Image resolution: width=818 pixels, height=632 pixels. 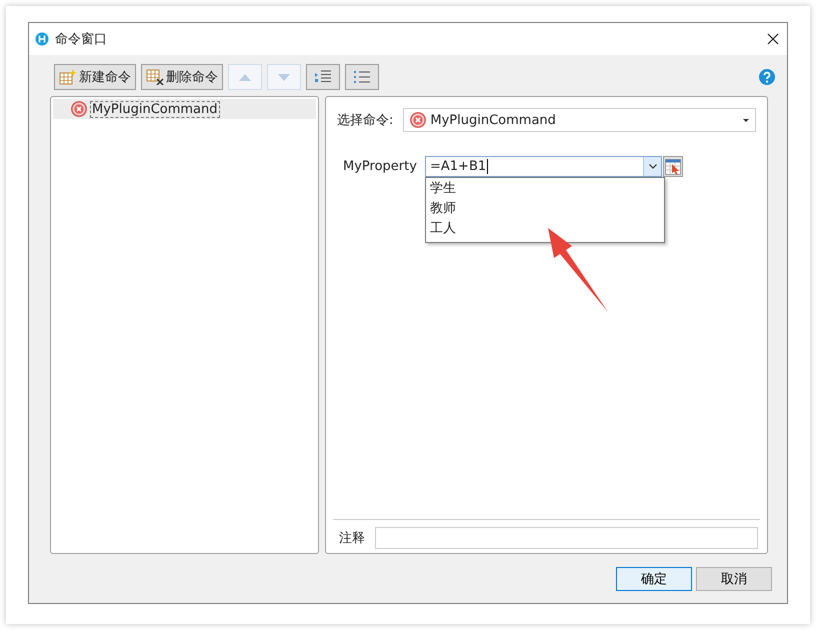 I want to click on new-table-icon, so click(x=68, y=77).